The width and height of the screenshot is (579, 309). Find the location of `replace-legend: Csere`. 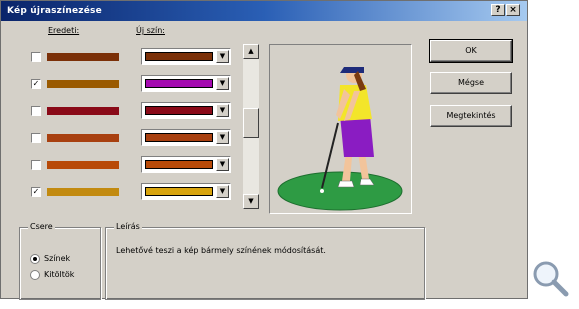

replace-legend: Csere is located at coordinates (41, 226).